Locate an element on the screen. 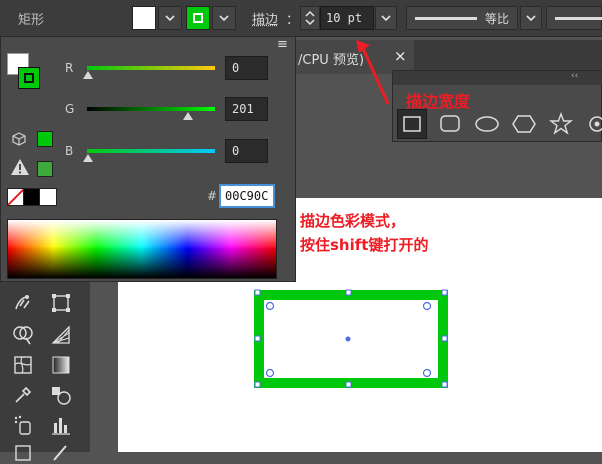 The width and height of the screenshot is (602, 464). annotation-color-mode-line2: 按住shift键打开的 is located at coordinates (364, 245).